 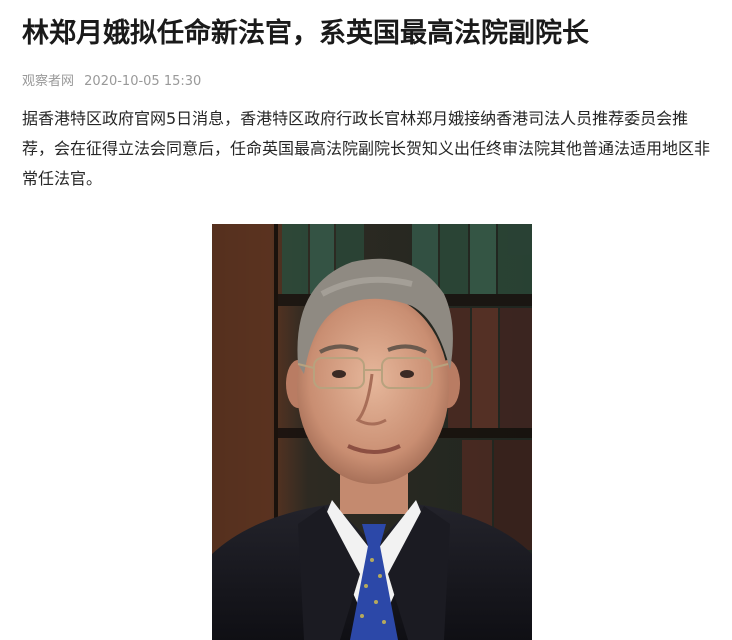 What do you see at coordinates (48, 81) in the screenshot?
I see `article-source: 观察者网` at bounding box center [48, 81].